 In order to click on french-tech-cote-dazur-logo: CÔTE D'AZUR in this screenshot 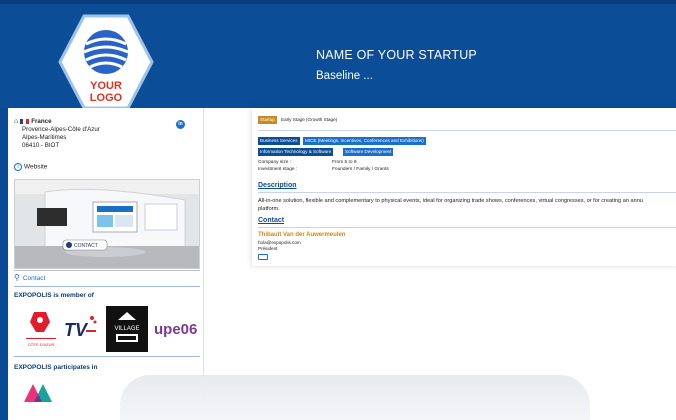, I will do `click(41, 329)`.